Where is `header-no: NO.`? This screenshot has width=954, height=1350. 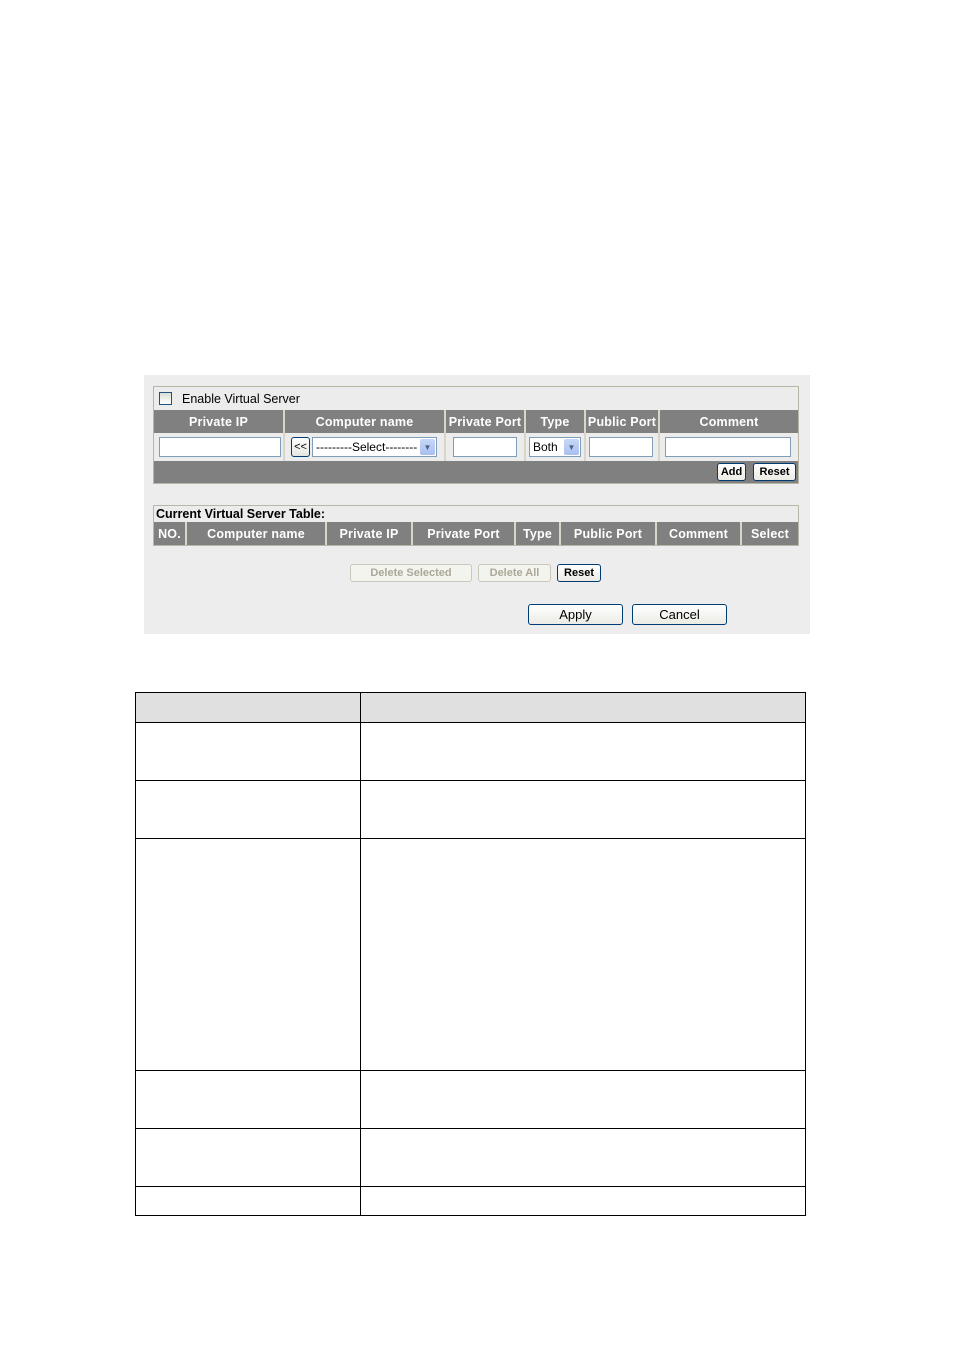 header-no: NO. is located at coordinates (170, 533).